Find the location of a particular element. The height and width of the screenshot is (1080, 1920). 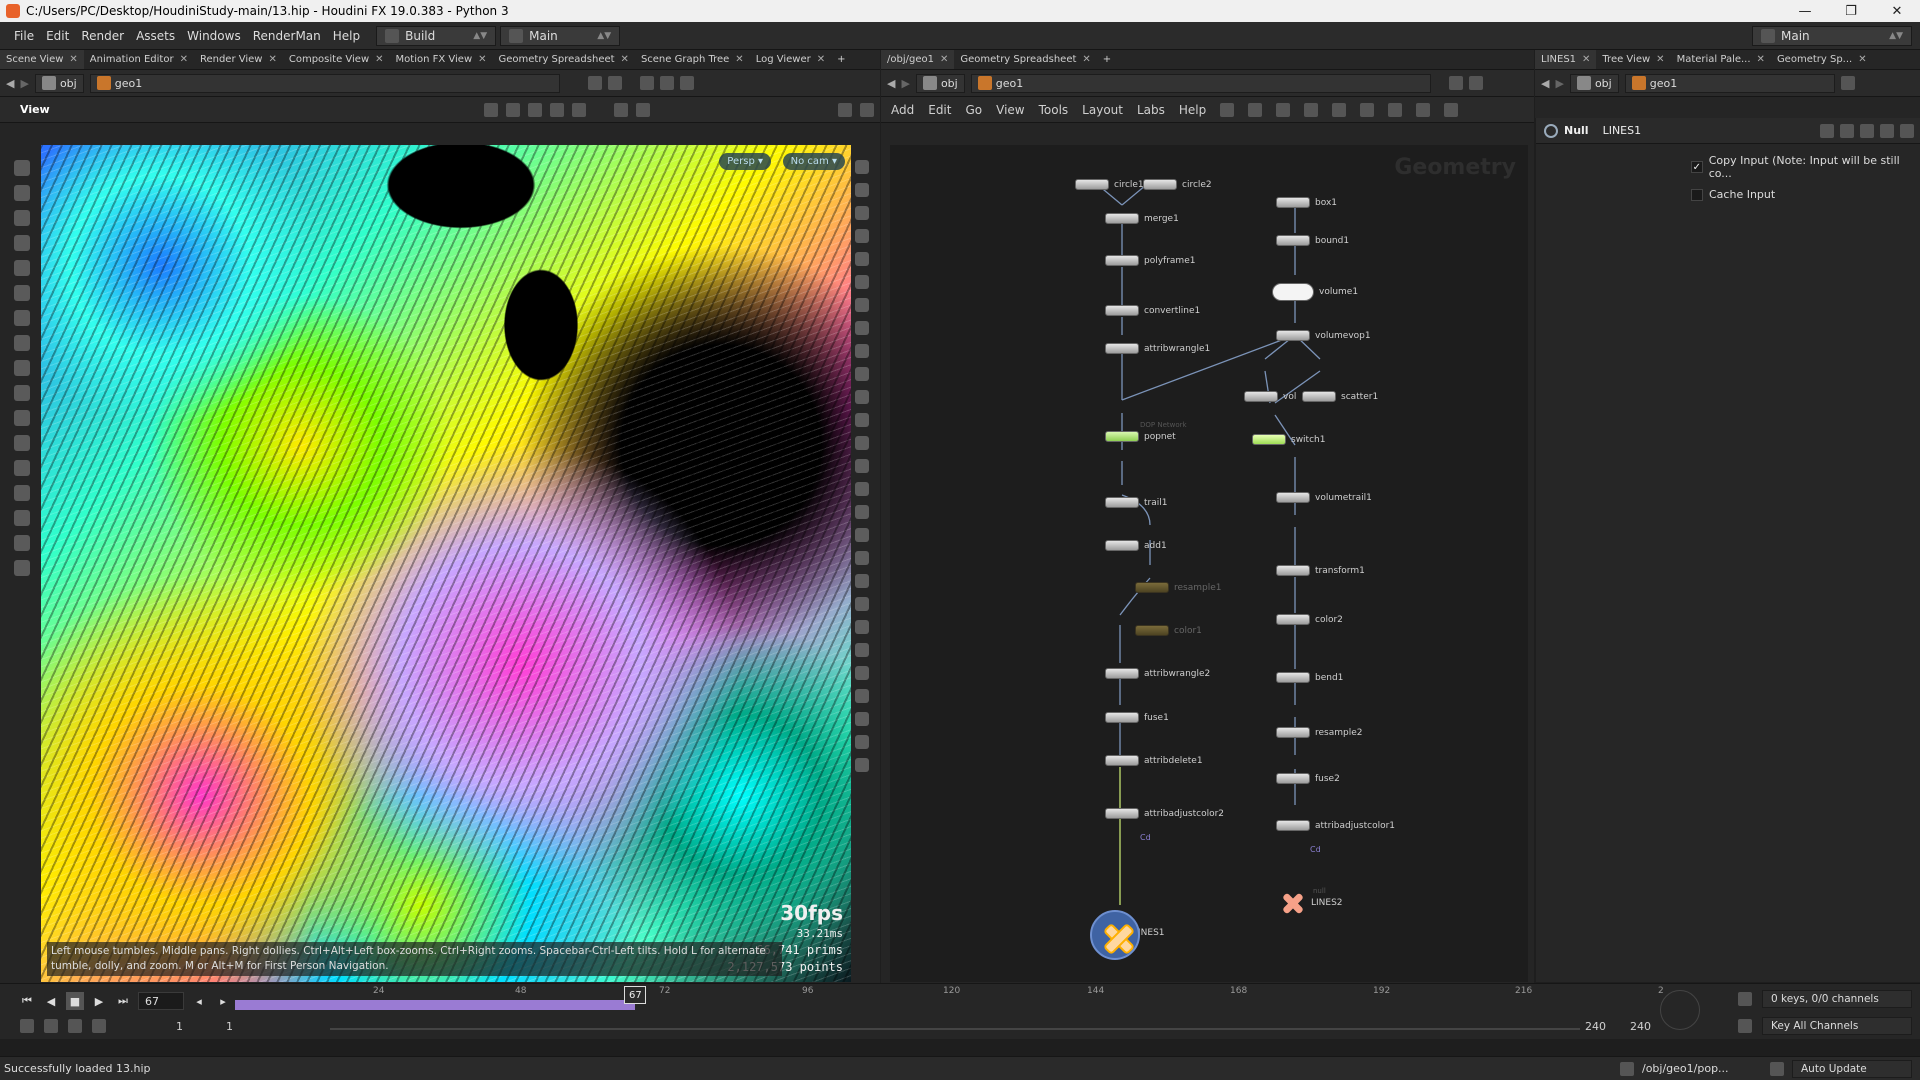

info-icon is located at coordinates (1887, 130).